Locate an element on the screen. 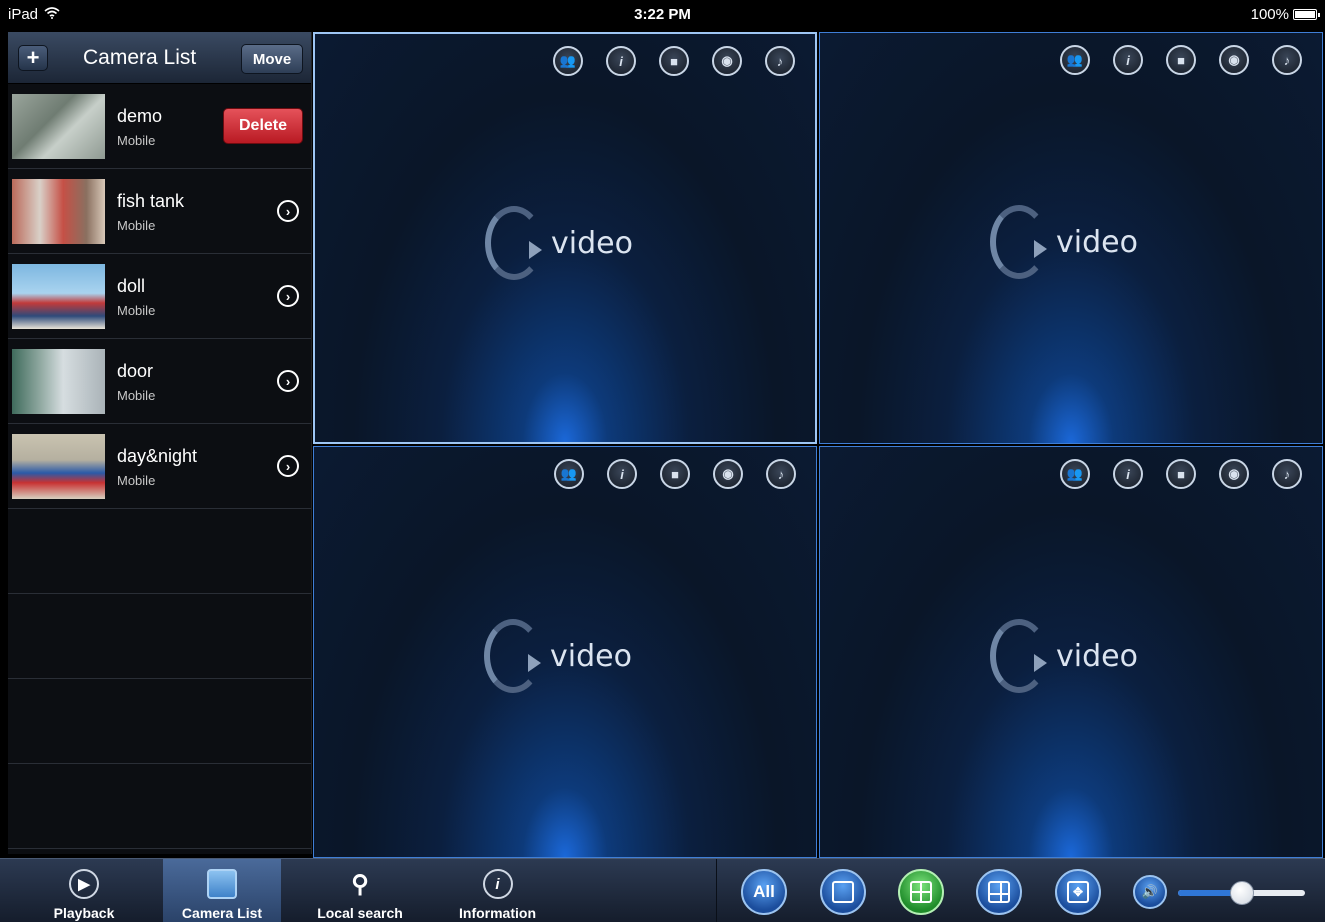  view-grid4-button is located at coordinates (921, 892).